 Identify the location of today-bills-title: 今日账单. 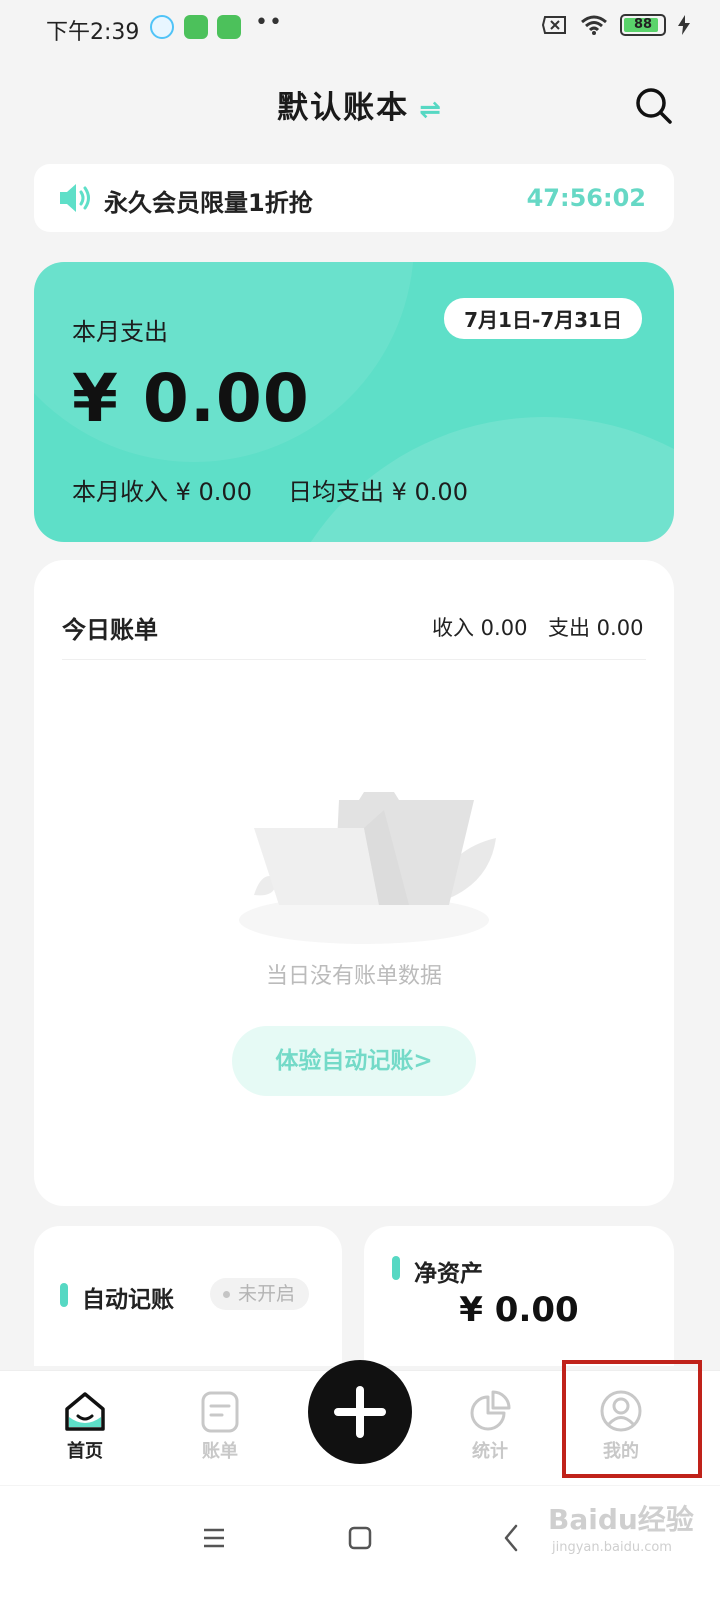
(110, 630).